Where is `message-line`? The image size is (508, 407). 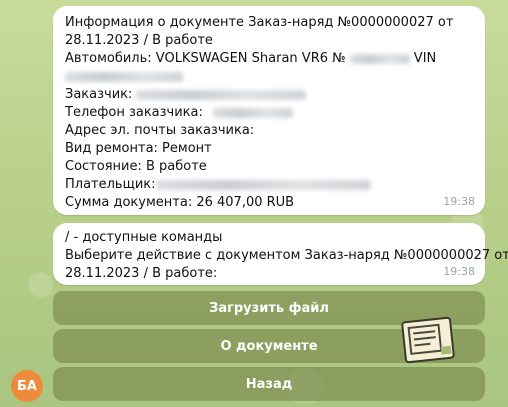 message-line is located at coordinates (270, 77).